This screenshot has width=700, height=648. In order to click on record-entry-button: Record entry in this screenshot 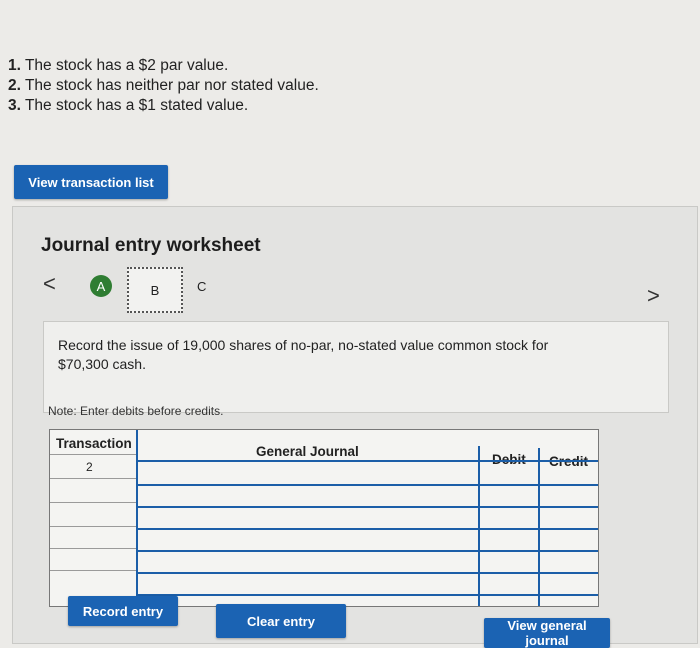, I will do `click(123, 611)`.